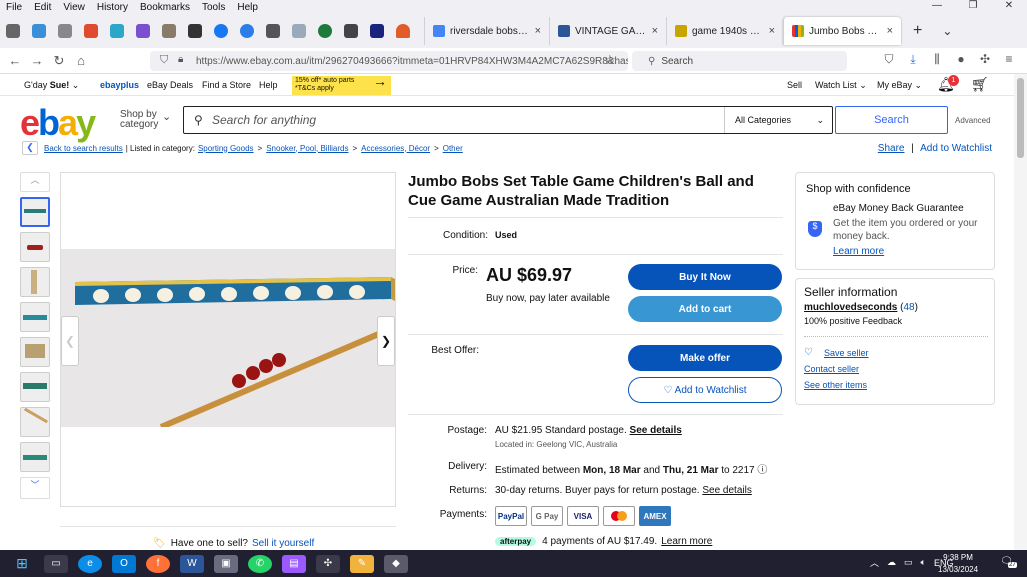 This screenshot has width=1027, height=577. I want to click on new-tab-icon: +, so click(917, 31).